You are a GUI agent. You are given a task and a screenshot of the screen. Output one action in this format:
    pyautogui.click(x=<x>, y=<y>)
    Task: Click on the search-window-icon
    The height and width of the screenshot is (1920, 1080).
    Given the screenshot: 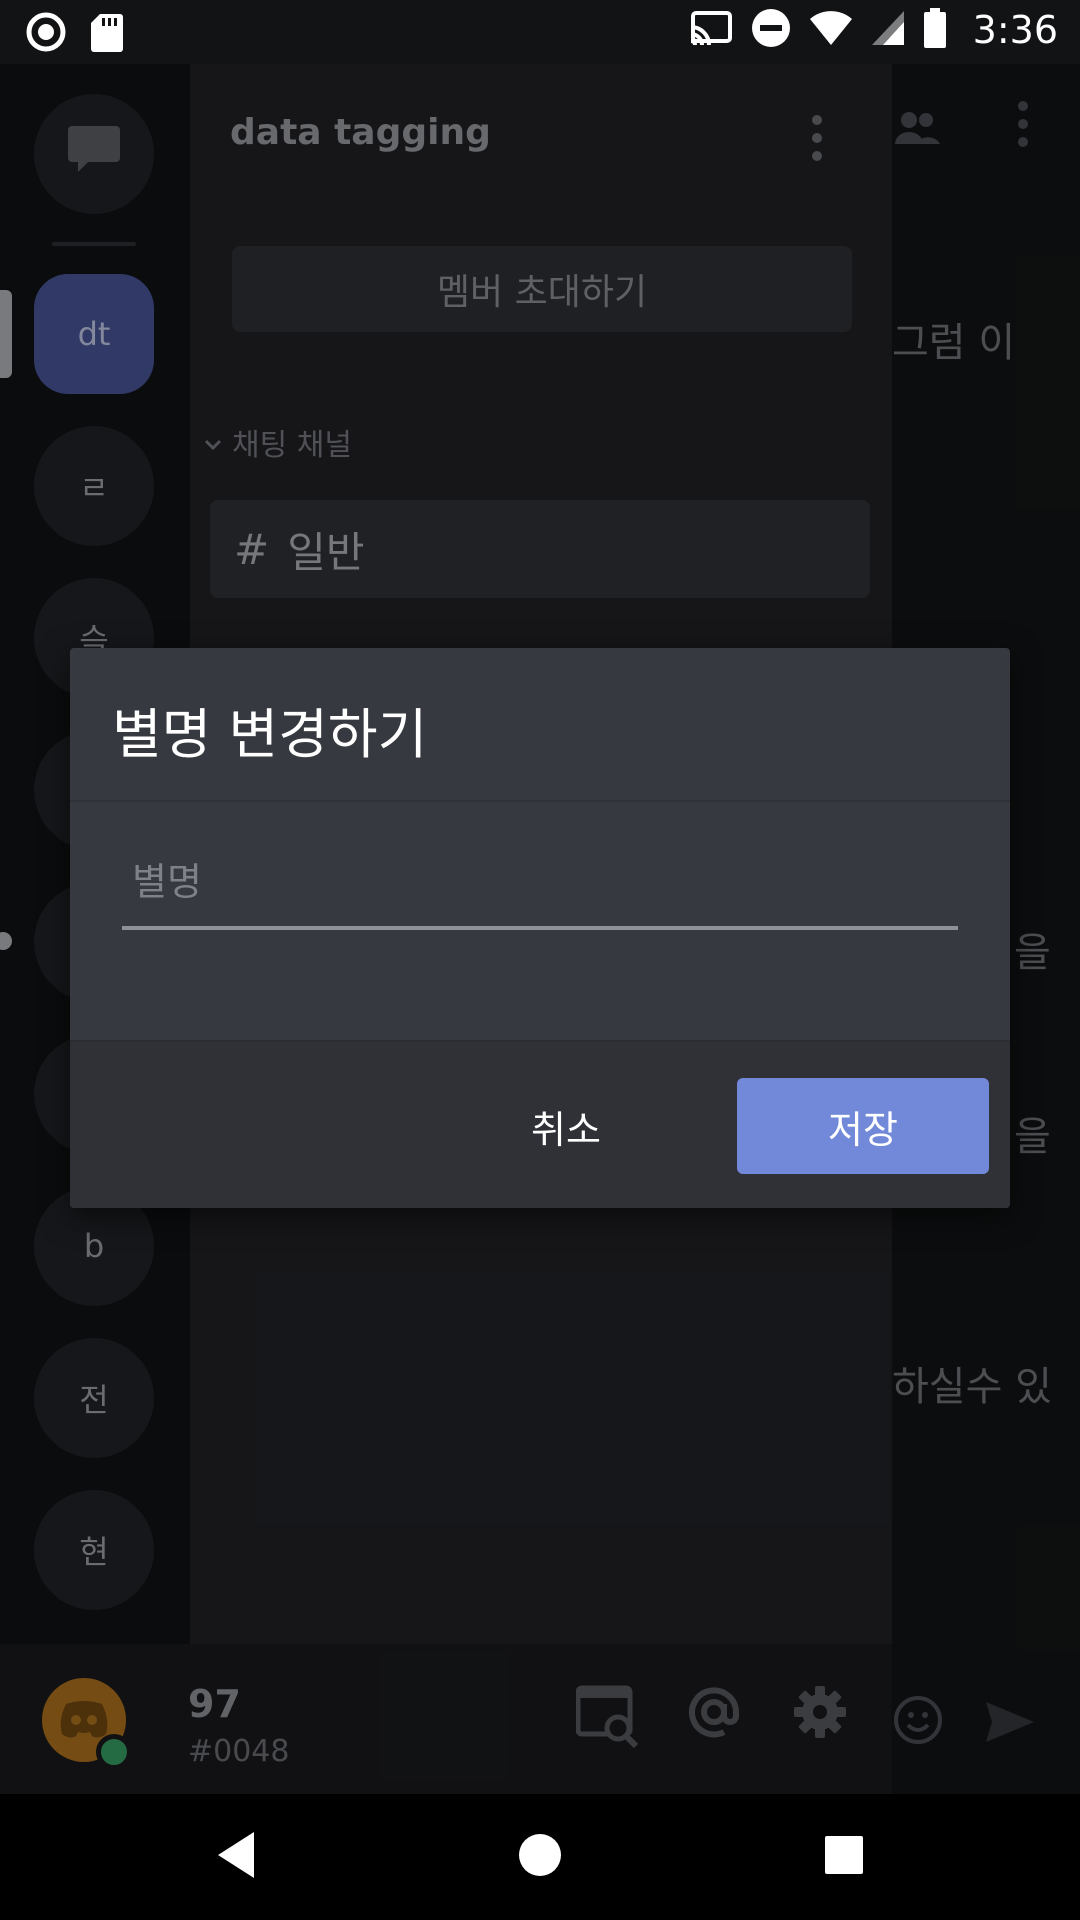 What is the action you would take?
    pyautogui.click(x=607, y=1718)
    